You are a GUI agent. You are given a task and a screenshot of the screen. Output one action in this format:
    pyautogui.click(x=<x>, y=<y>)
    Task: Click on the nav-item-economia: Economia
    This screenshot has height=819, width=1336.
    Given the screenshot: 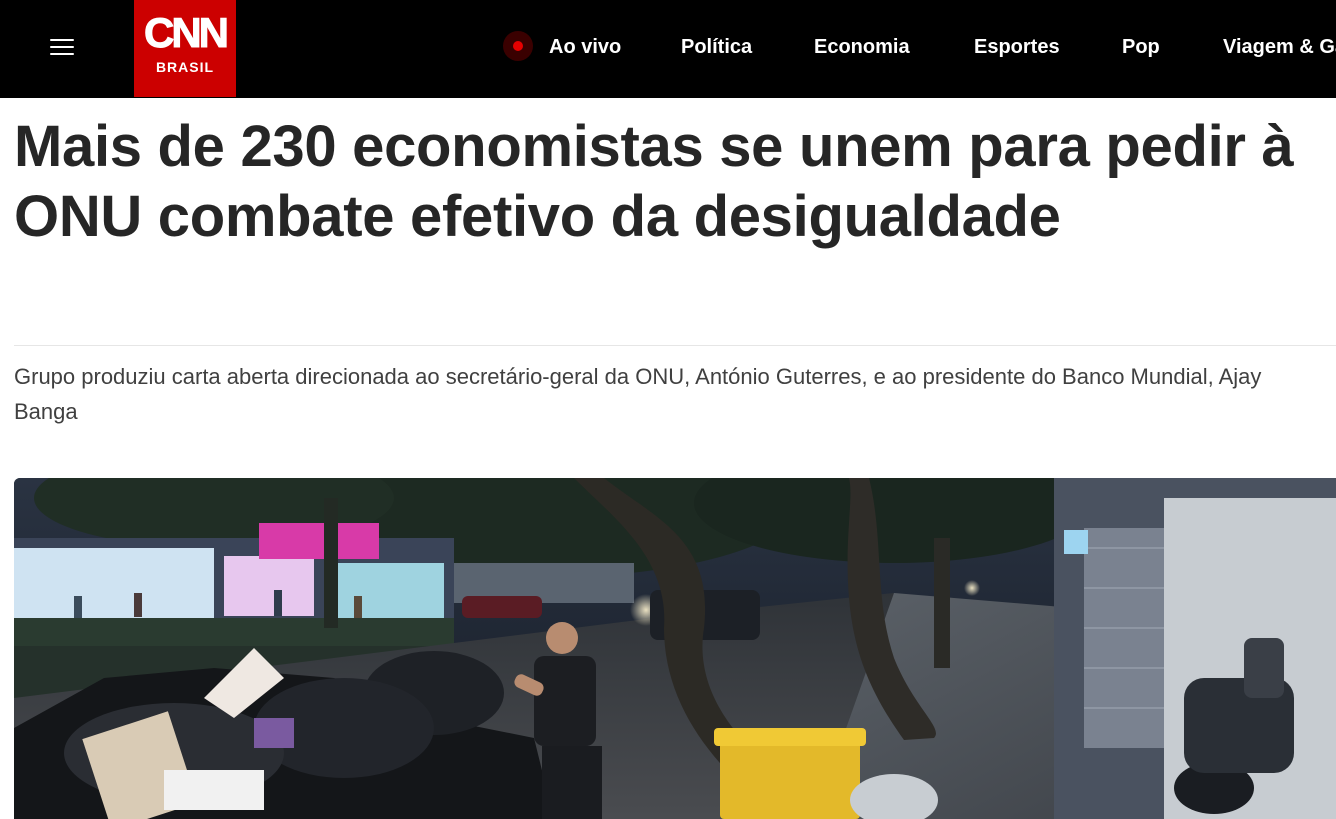 What is the action you would take?
    pyautogui.click(x=862, y=47)
    